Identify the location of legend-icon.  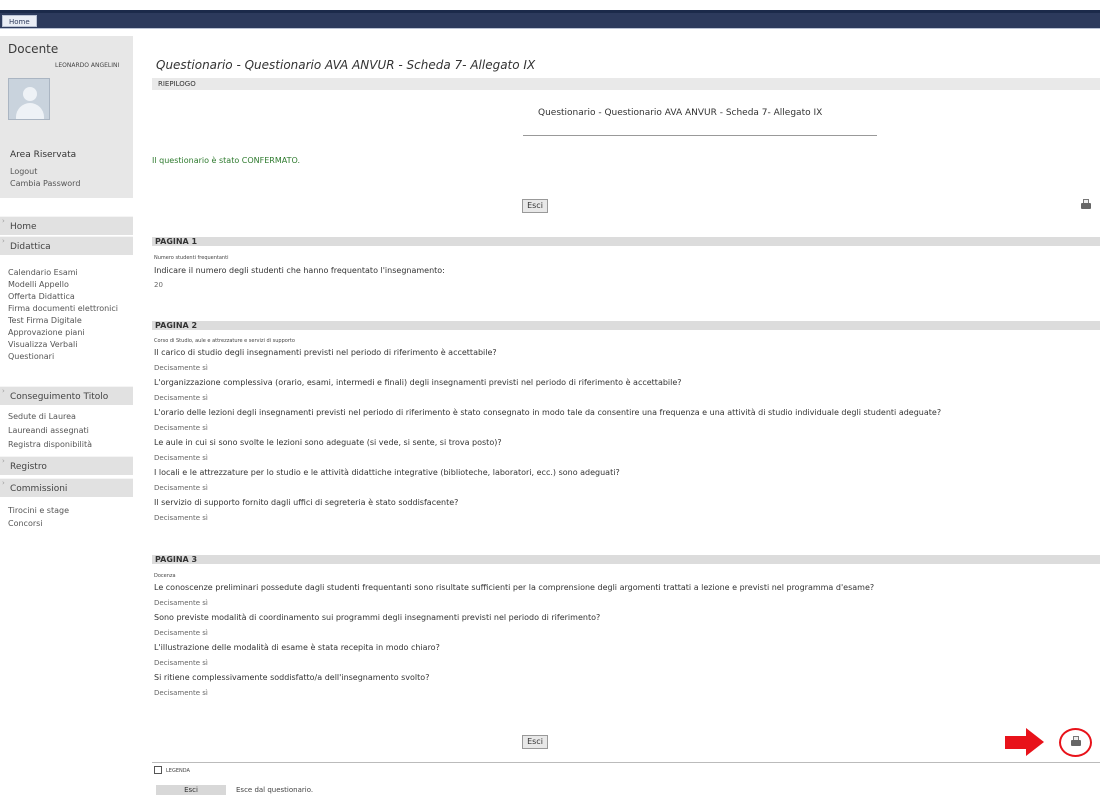
(158, 770).